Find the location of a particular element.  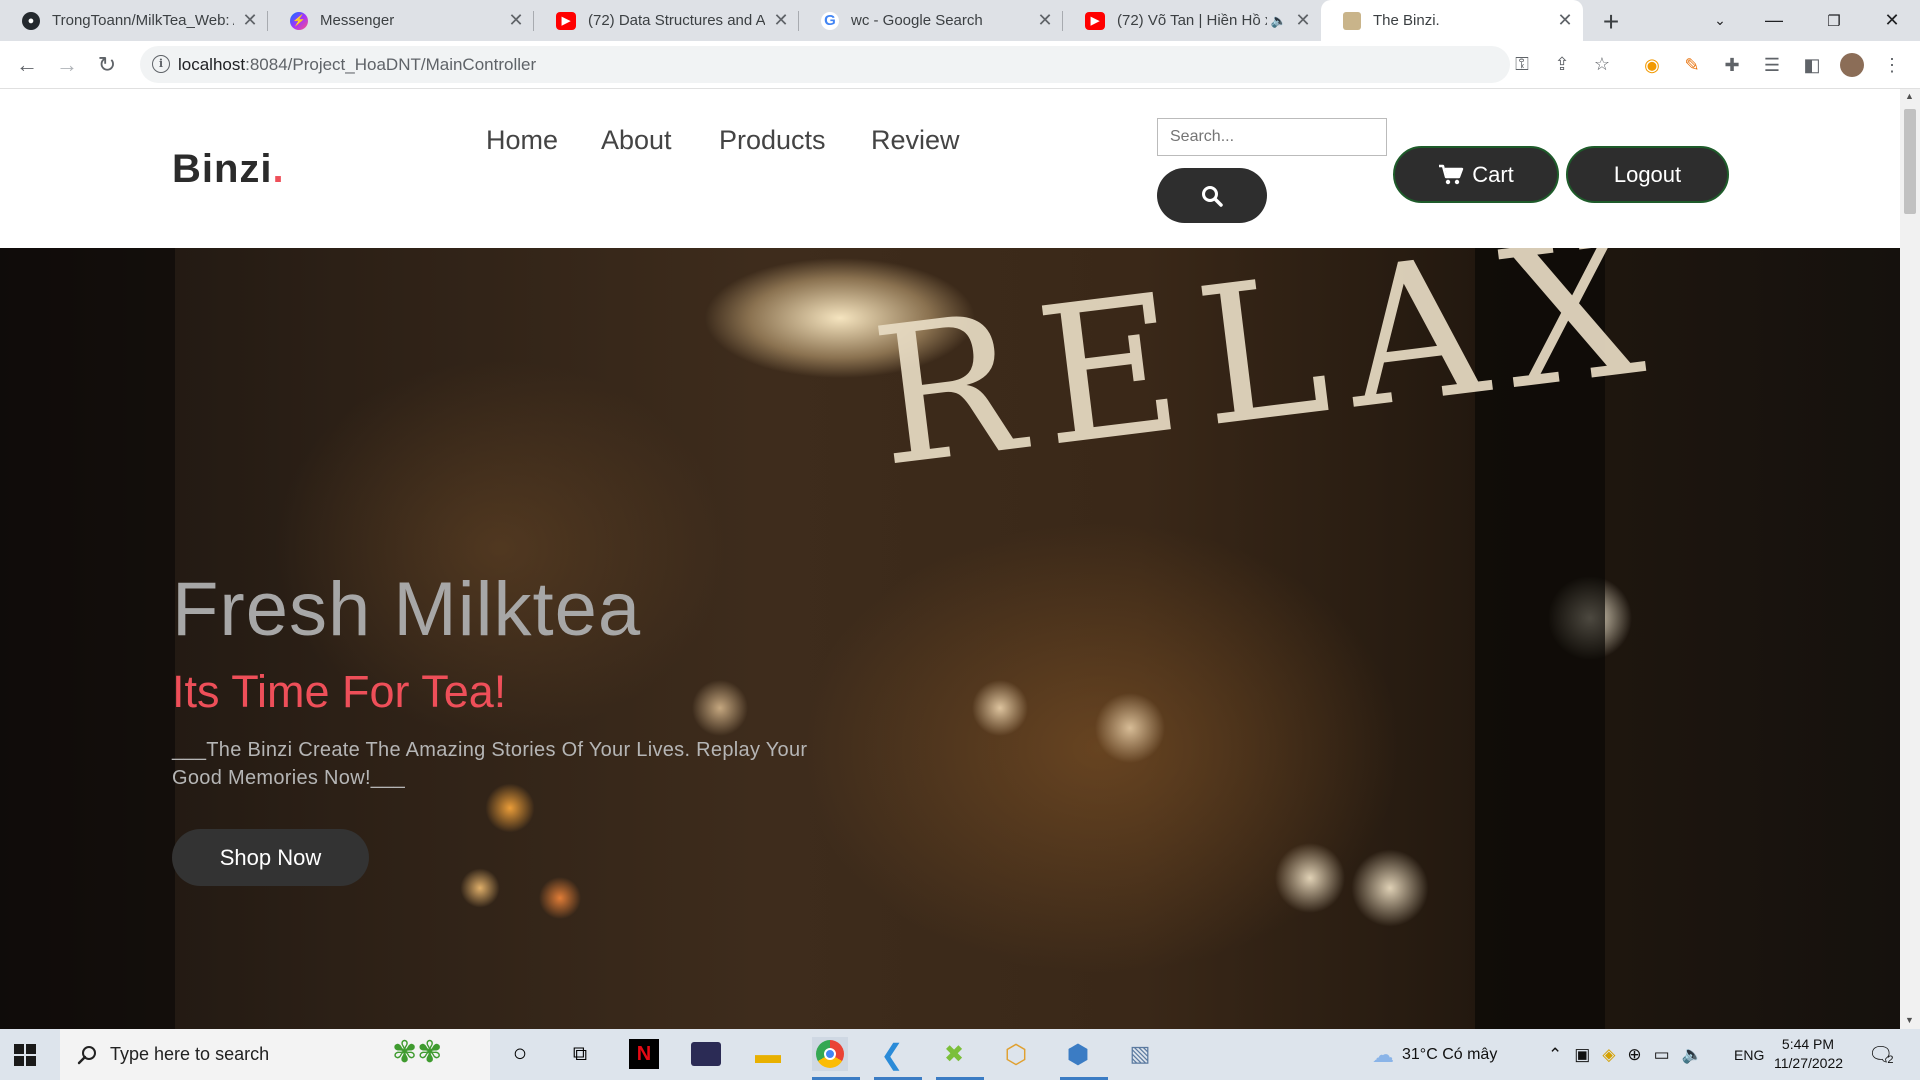

weather-widget: ☁ 31°C Có mây is located at coordinates (1434, 1054).